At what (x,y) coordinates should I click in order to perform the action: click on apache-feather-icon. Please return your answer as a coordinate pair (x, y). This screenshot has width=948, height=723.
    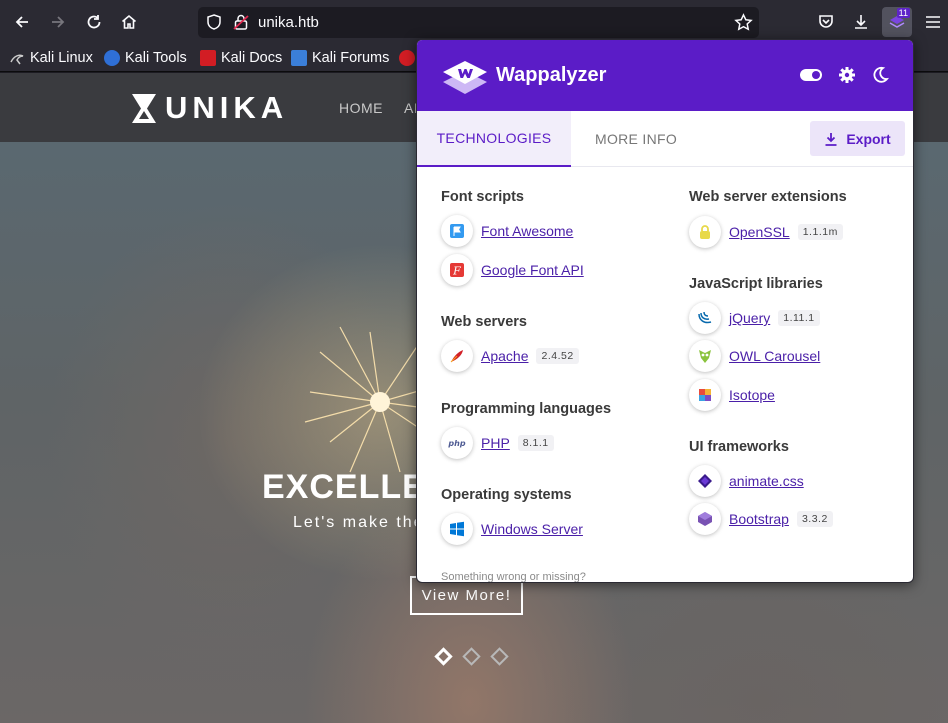
    Looking at the image, I should click on (457, 356).